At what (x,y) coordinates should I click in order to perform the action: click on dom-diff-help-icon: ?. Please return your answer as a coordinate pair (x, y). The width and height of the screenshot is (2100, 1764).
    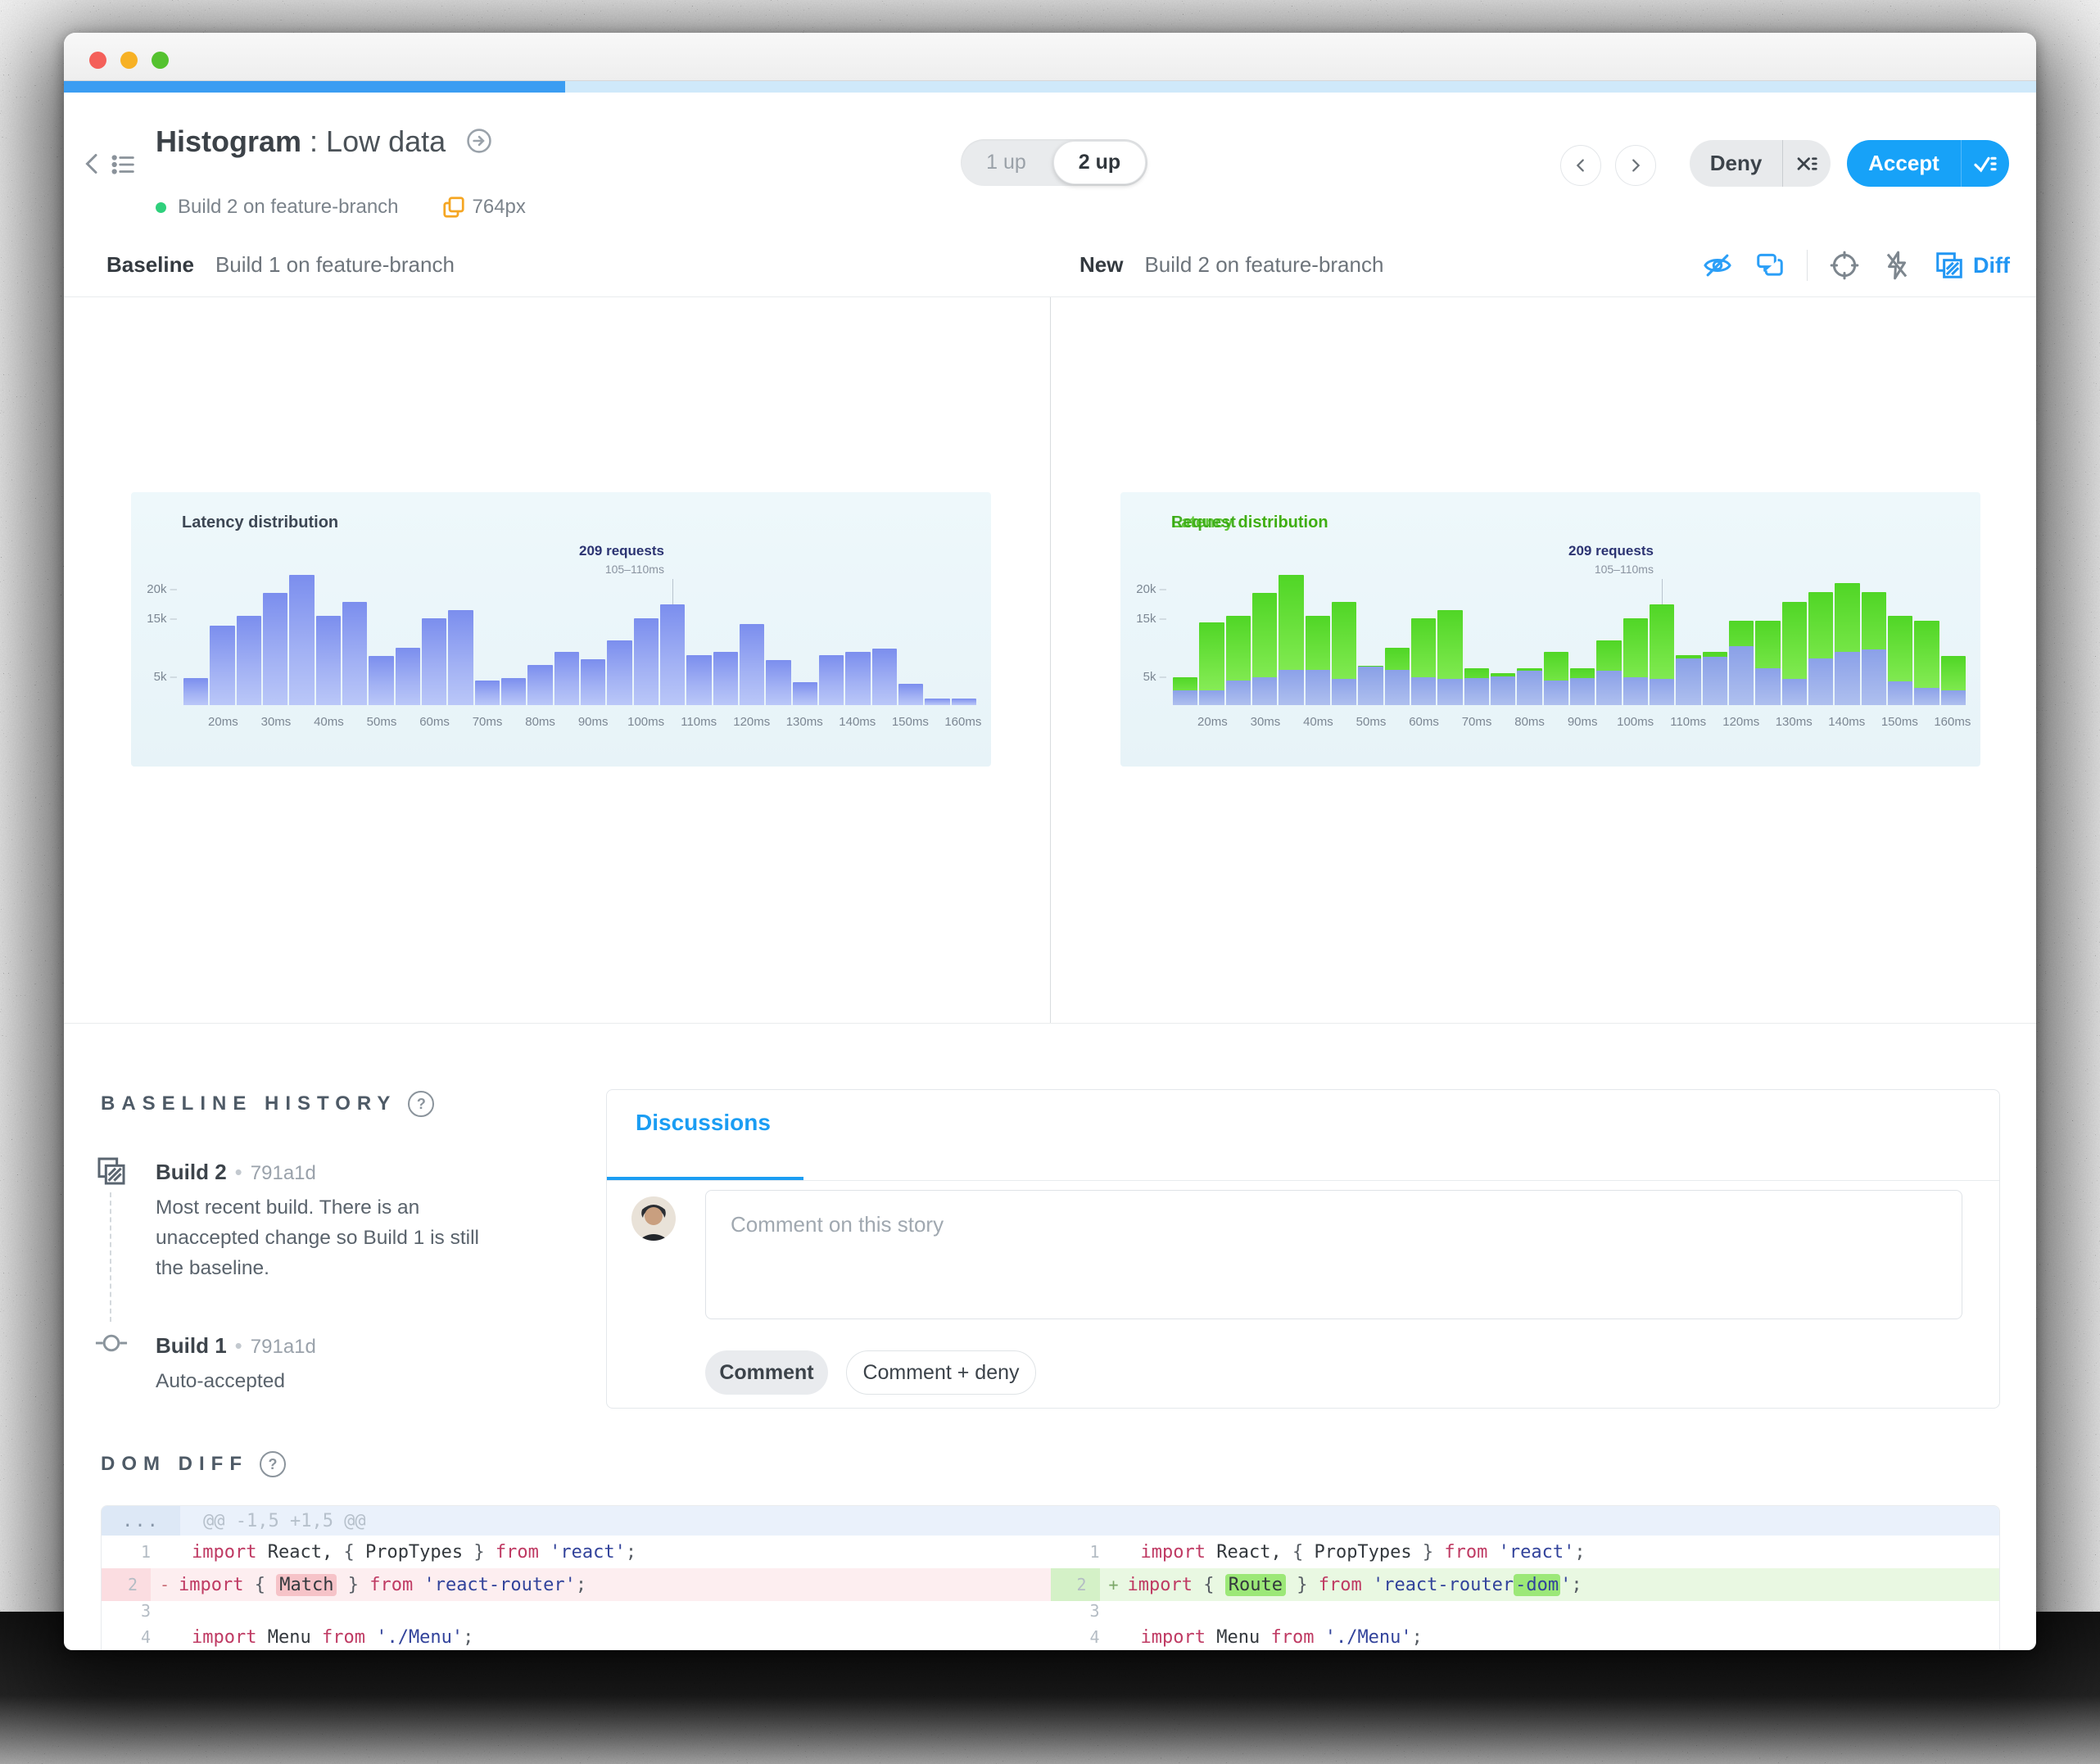
    Looking at the image, I should click on (272, 1464).